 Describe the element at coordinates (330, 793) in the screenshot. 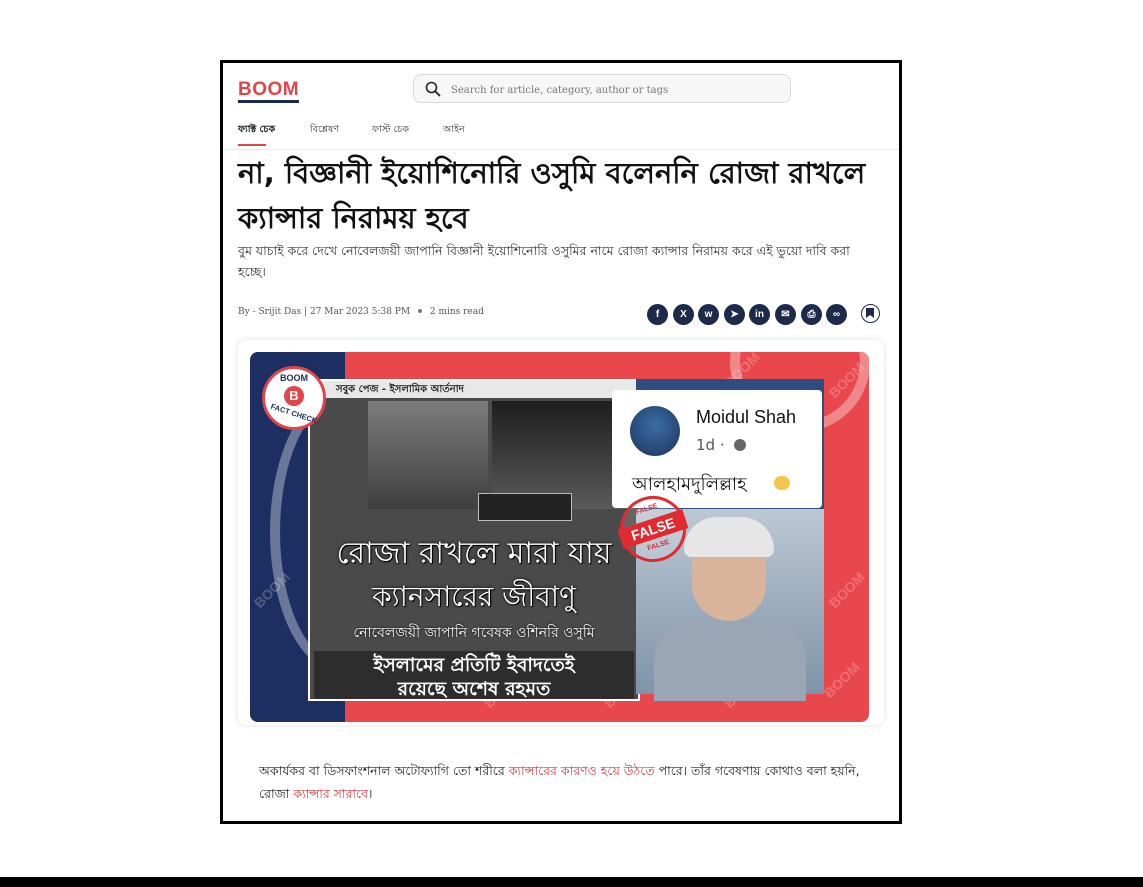

I see `body-link-cancer-cure: ক্যান্সার সারাবে` at that location.